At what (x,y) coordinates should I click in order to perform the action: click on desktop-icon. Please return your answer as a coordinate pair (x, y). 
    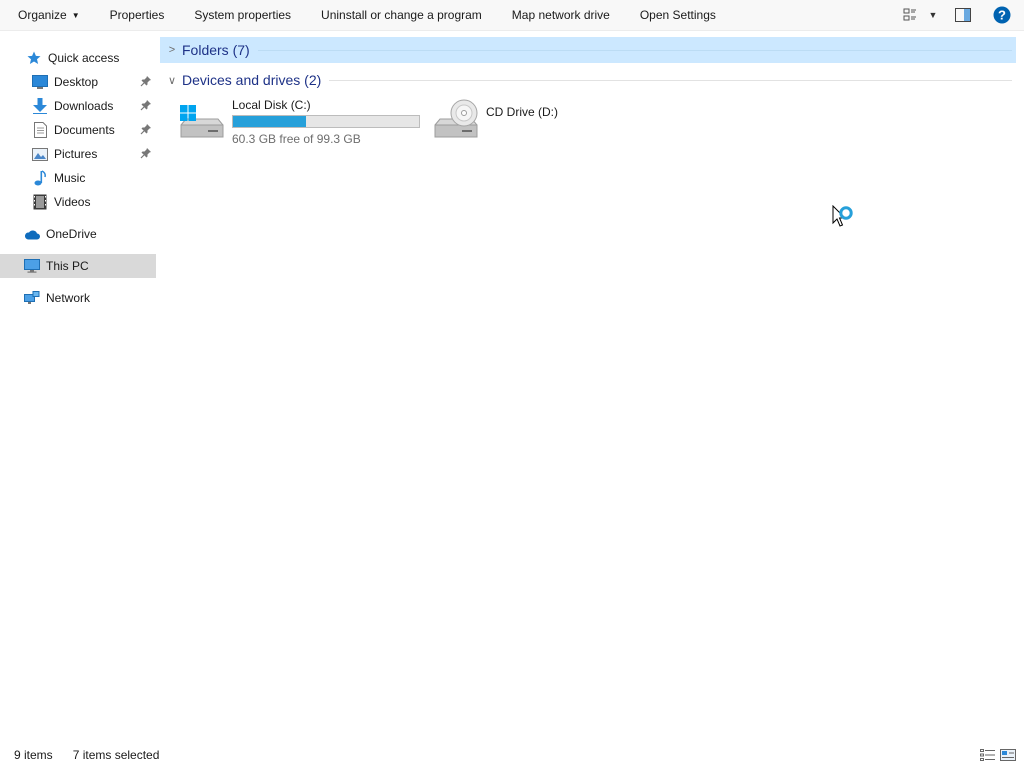
    Looking at the image, I should click on (40, 82).